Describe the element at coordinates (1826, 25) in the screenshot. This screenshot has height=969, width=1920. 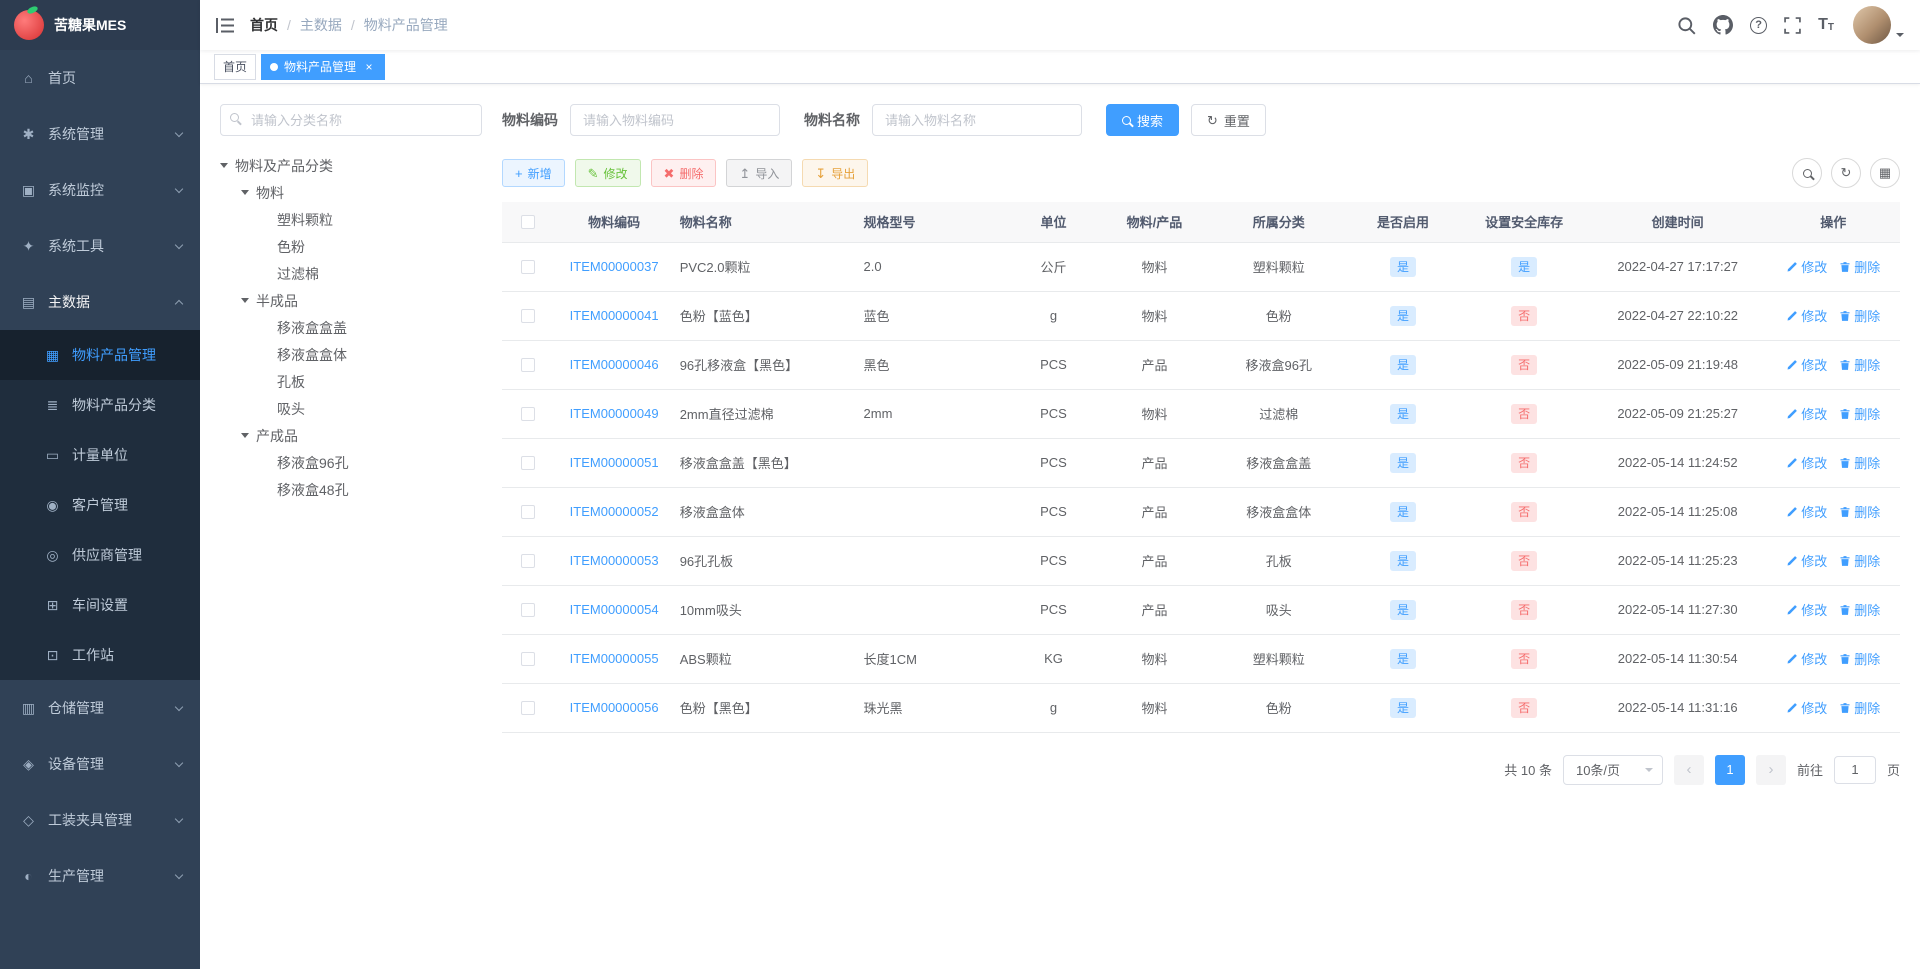
I see `font-size-icon` at that location.